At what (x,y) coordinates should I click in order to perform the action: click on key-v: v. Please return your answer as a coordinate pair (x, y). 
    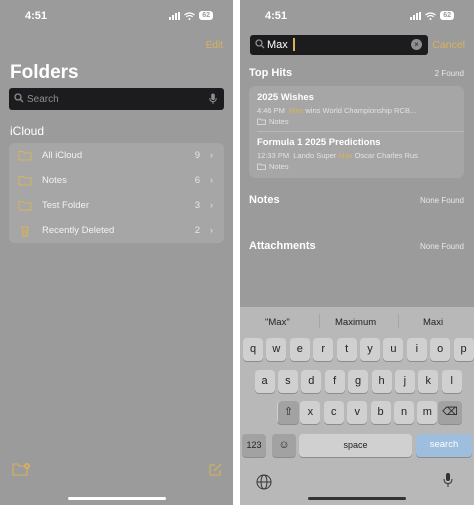
    Looking at the image, I should click on (357, 412).